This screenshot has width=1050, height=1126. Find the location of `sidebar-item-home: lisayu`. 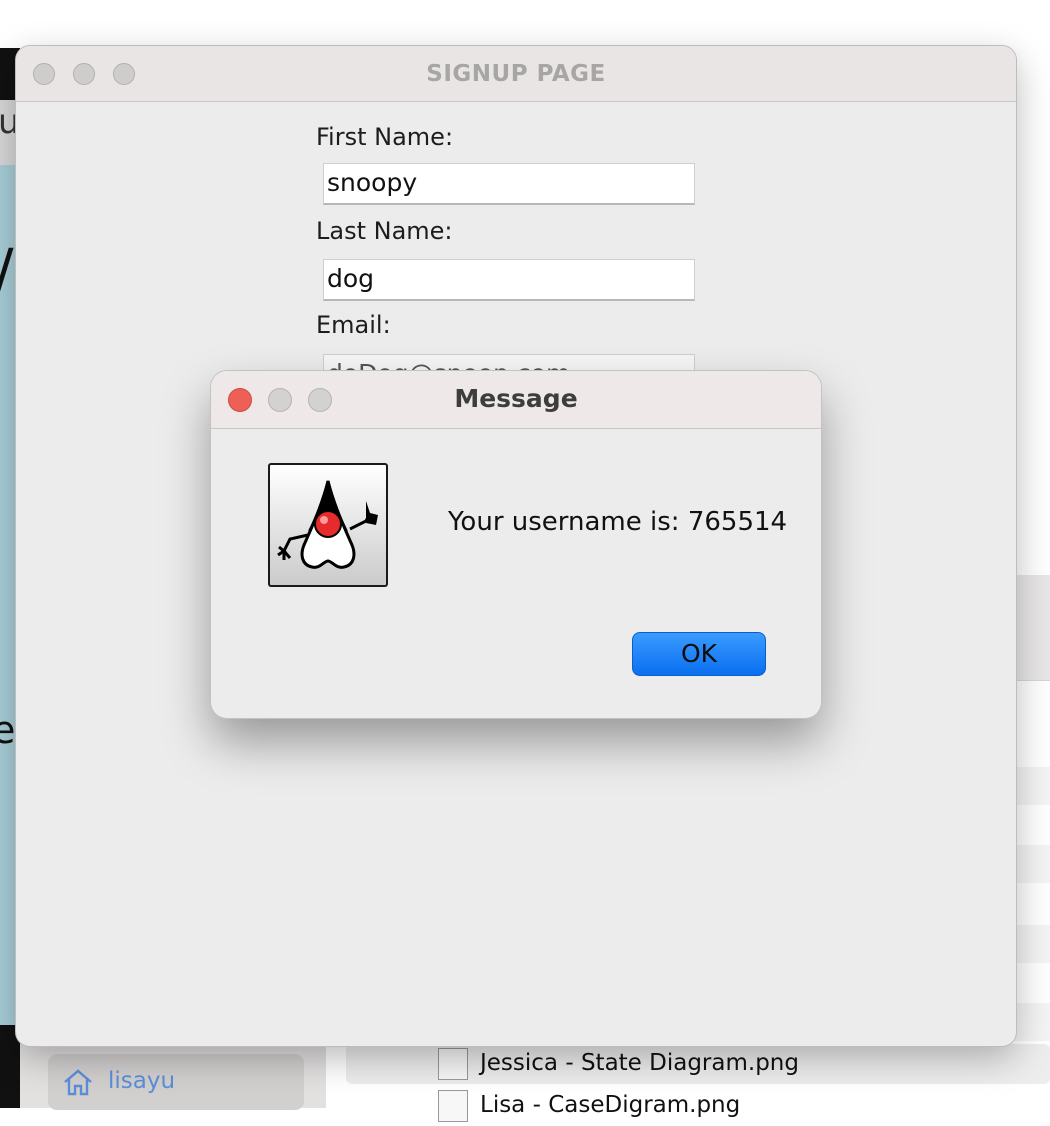

sidebar-item-home: lisayu is located at coordinates (176, 1082).